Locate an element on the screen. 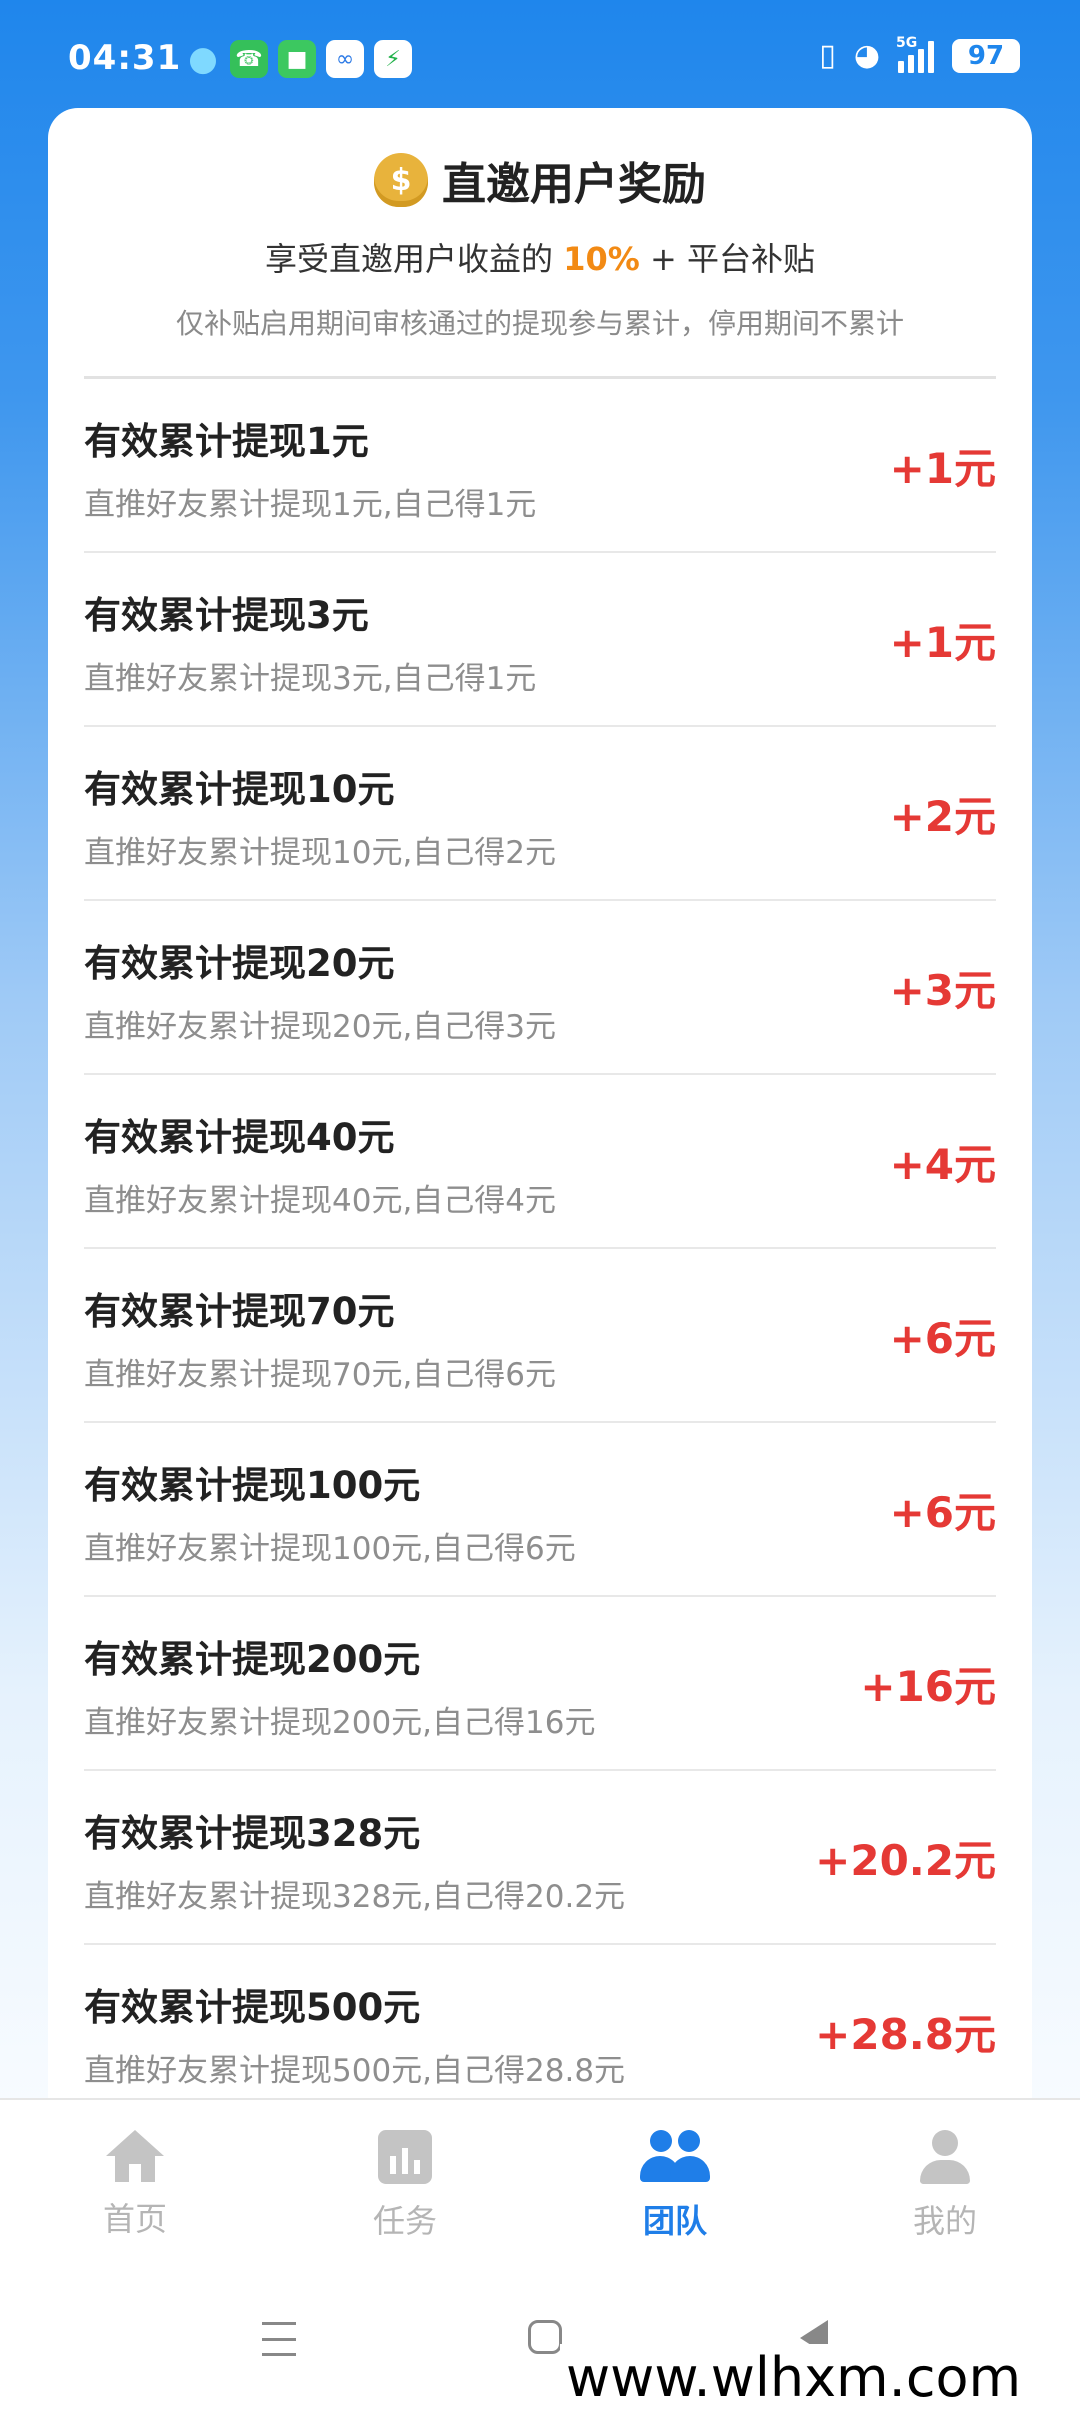  reward-row: 有效累计提现3元 直推好友累计提现3元,自己得1元 +1元 is located at coordinates (540, 640).